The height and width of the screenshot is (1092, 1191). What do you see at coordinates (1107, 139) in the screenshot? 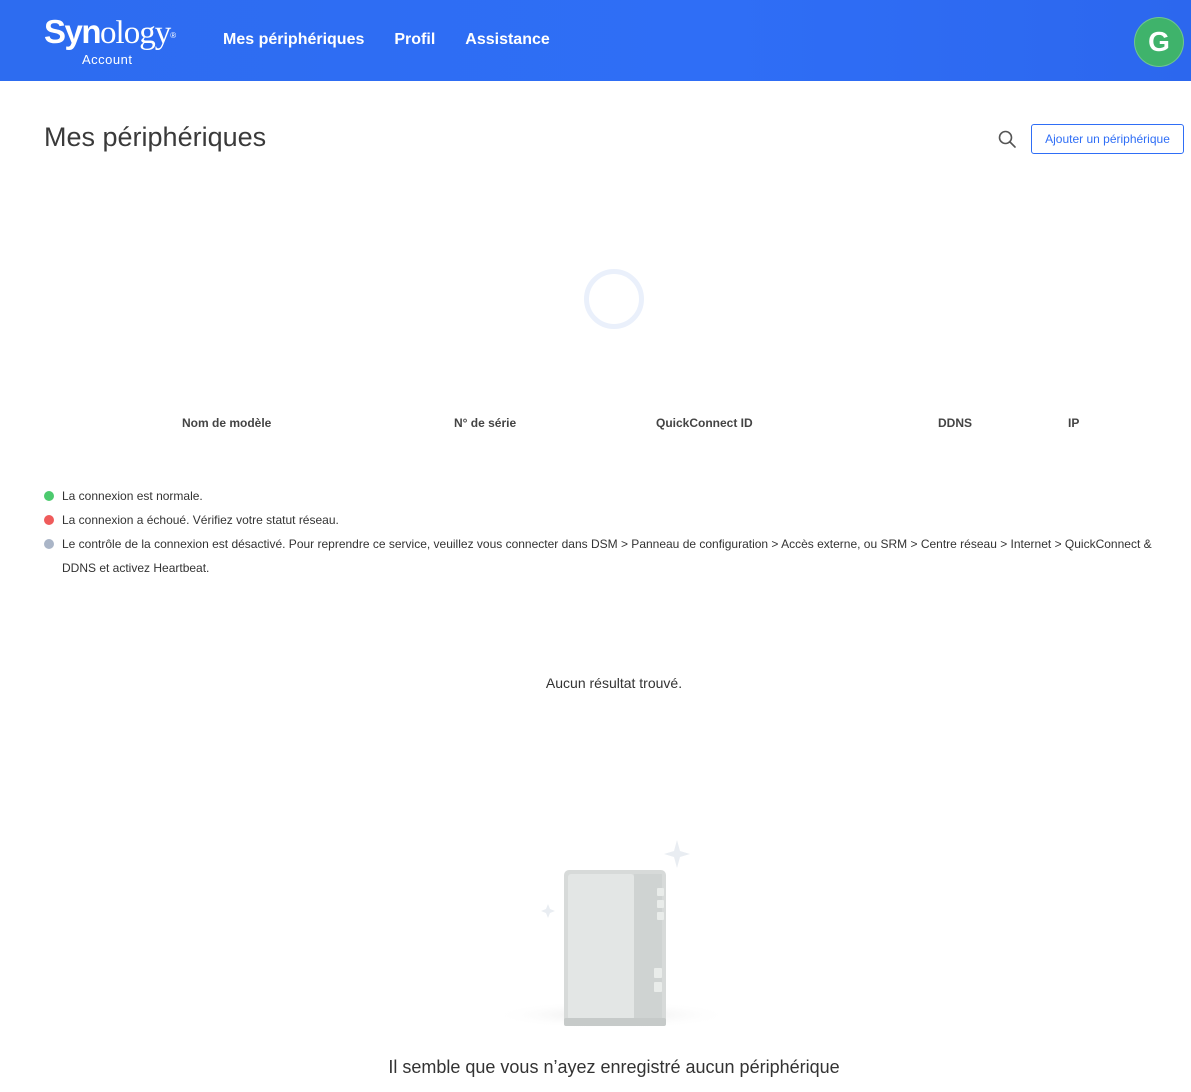
I see `add-device-button: Ajouter un périphérique` at bounding box center [1107, 139].